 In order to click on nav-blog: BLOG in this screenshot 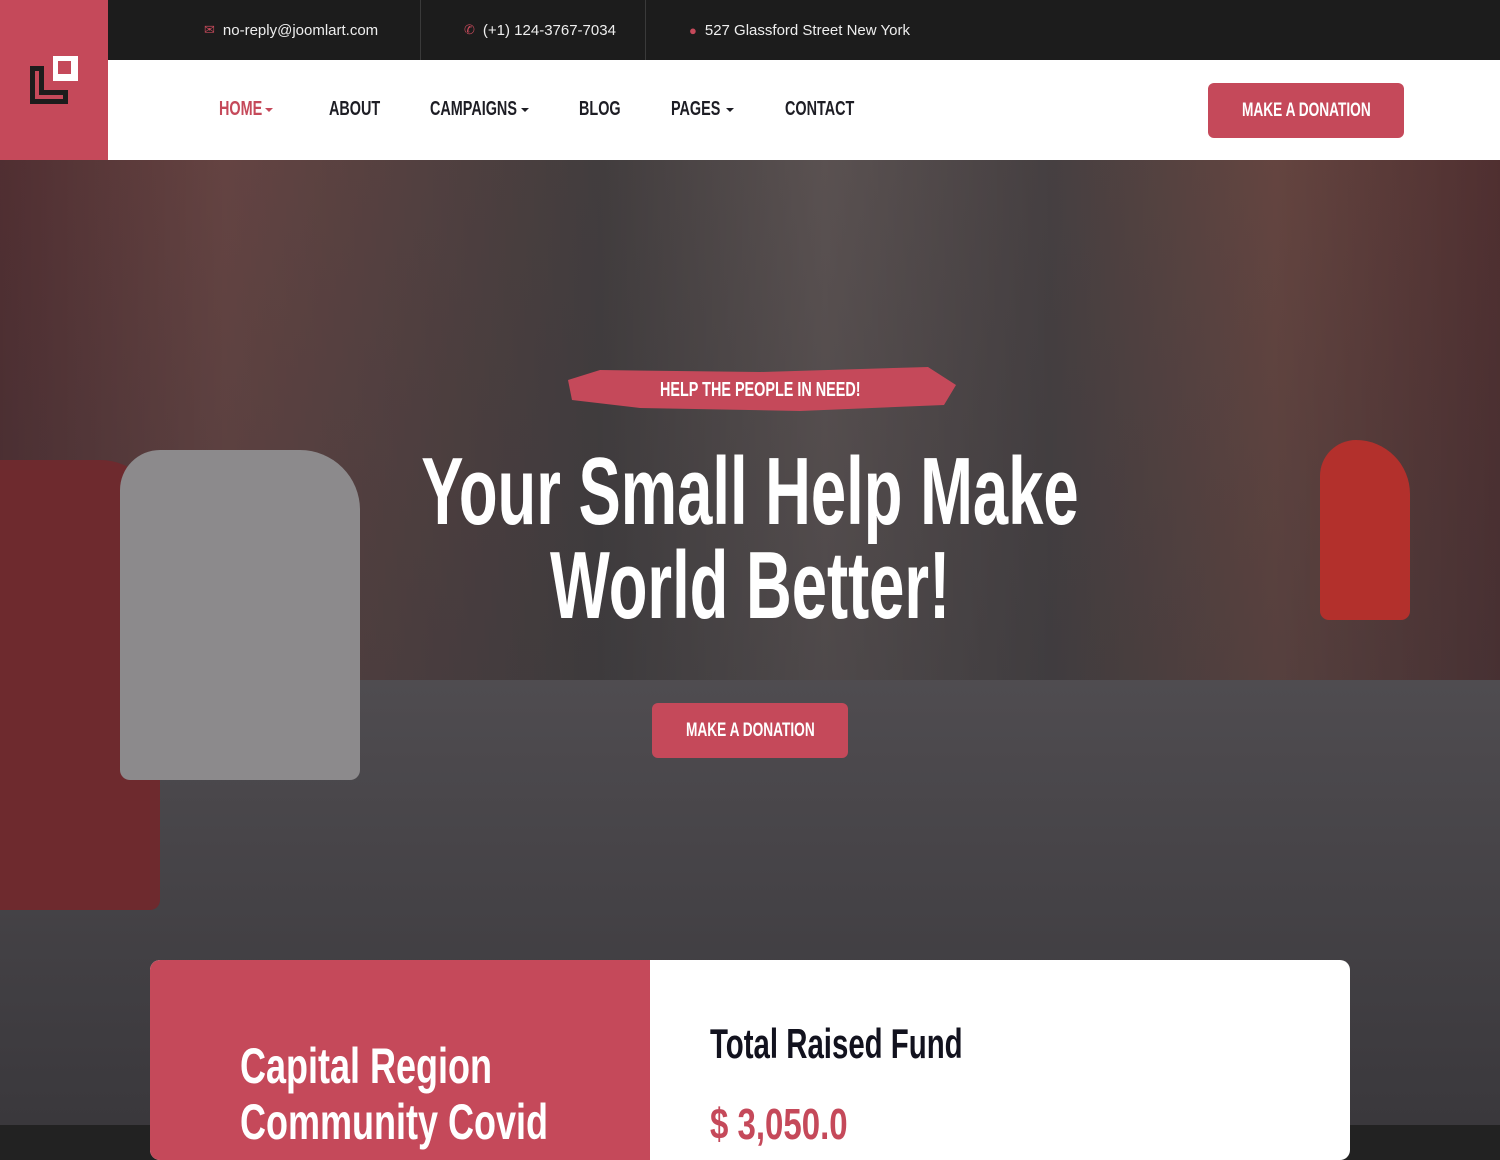, I will do `click(608, 109)`.